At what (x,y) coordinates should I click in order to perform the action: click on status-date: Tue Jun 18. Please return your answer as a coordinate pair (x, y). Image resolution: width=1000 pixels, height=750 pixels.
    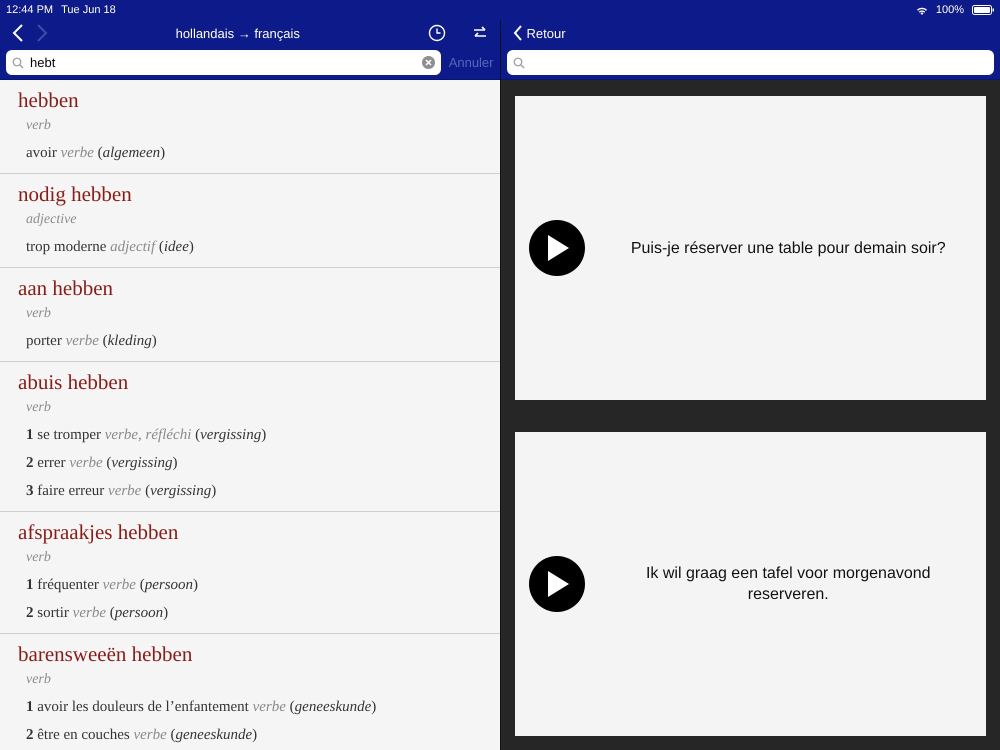
    Looking at the image, I should click on (88, 10).